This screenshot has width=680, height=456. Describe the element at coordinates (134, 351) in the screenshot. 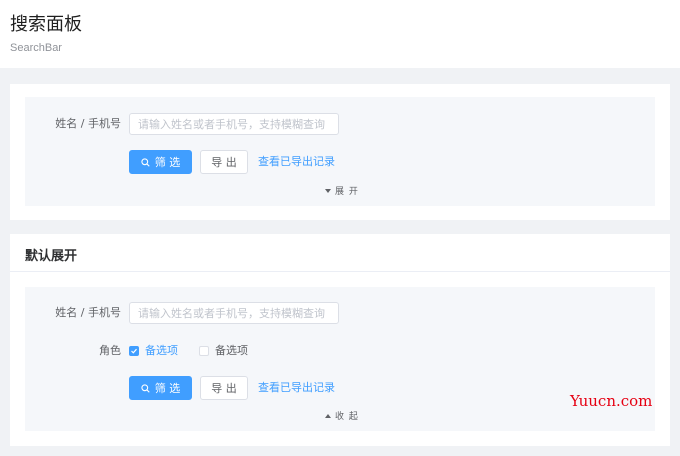

I see `checkbox-checked-icon` at that location.